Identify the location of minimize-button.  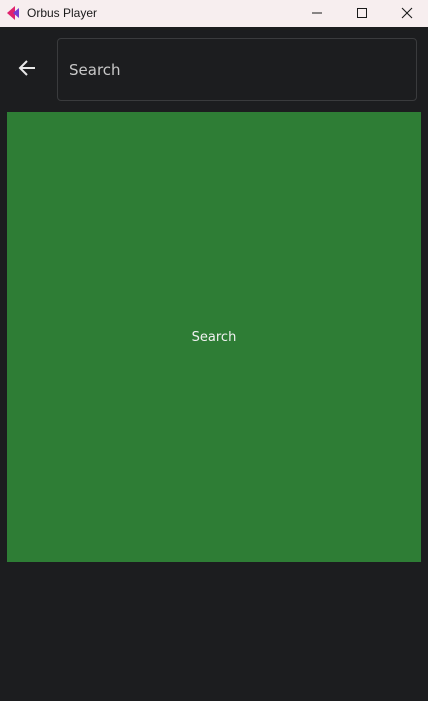
(317, 13).